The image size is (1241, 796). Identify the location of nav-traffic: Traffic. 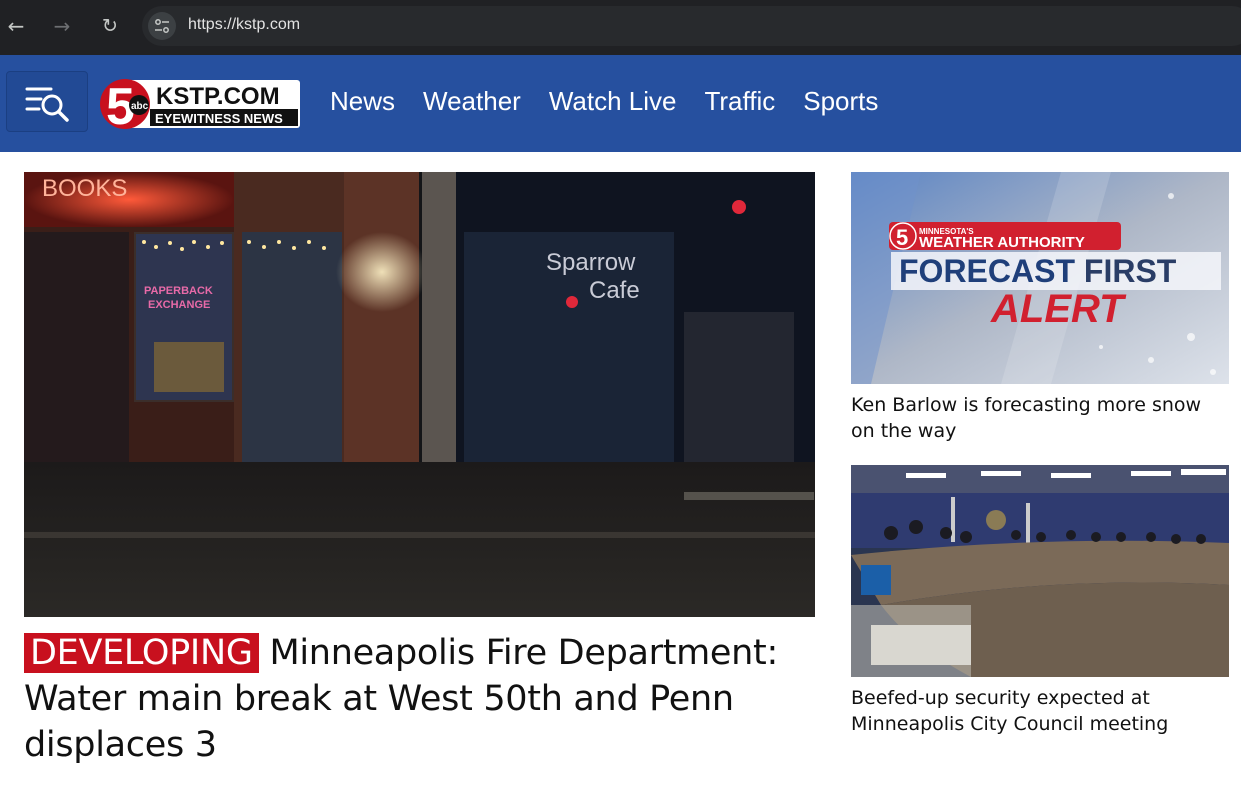
(739, 101).